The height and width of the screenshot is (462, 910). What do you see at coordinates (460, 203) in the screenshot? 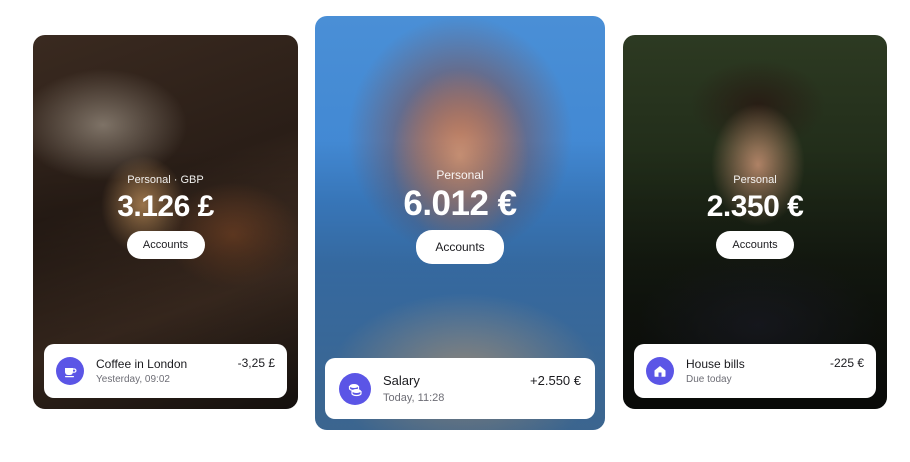
I see `account-balance: 6.012 €` at bounding box center [460, 203].